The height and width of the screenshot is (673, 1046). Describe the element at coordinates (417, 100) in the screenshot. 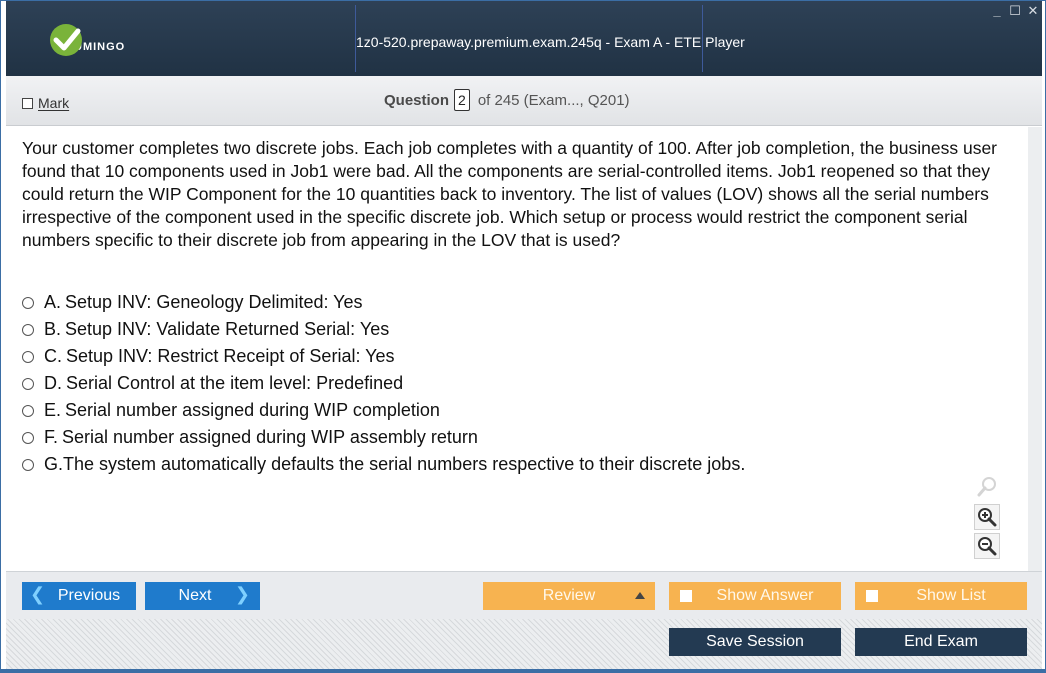

I see `question-label: Question` at that location.